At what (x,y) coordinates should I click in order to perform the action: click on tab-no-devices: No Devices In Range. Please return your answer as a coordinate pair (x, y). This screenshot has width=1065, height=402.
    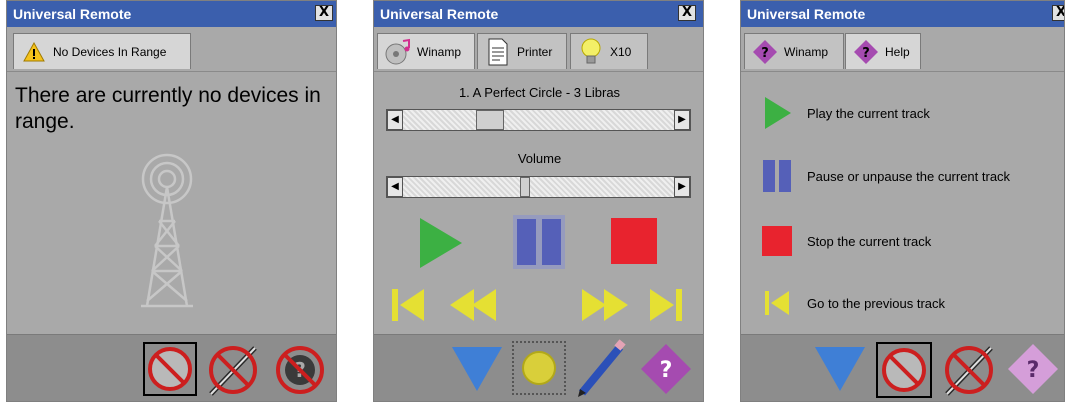
    Looking at the image, I should click on (102, 51).